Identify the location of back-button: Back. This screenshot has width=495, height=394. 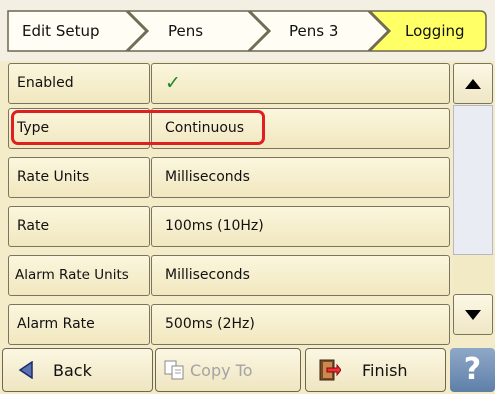
(77, 370).